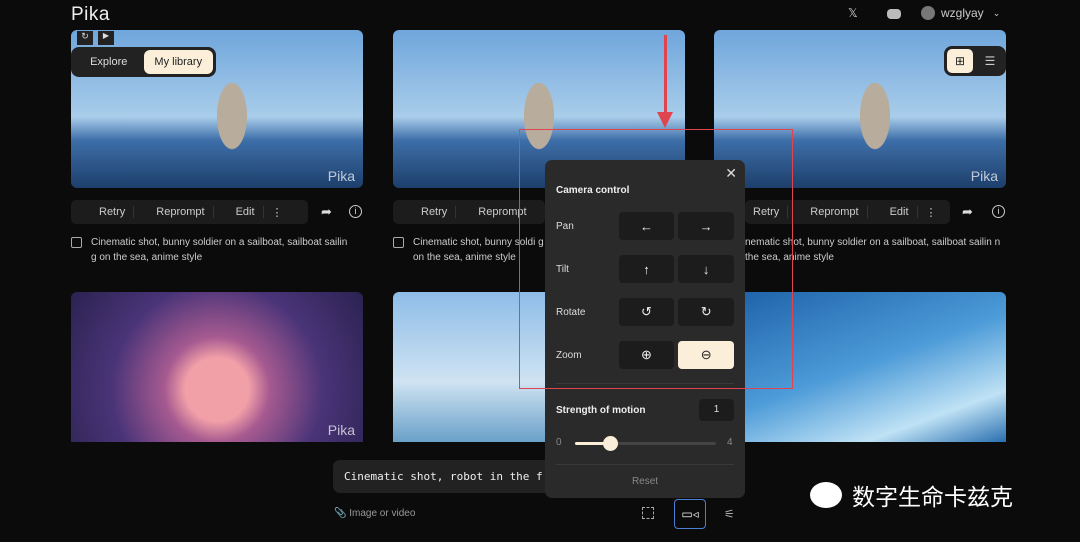 Image resolution: width=1080 pixels, height=542 pixels. I want to click on camera-control-button: ▭◃, so click(690, 514).